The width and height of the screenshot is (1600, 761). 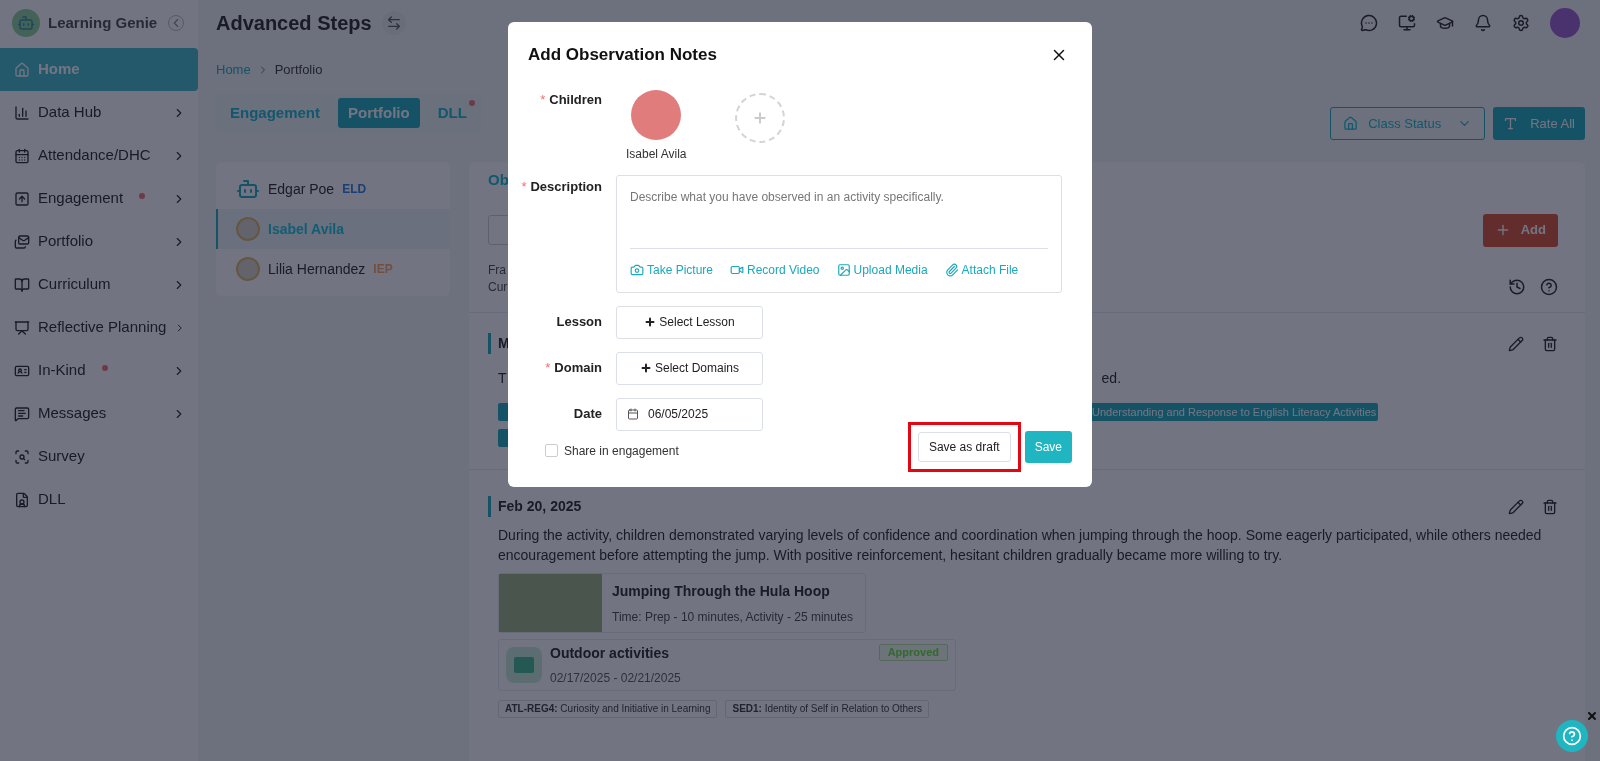 What do you see at coordinates (383, 269) in the screenshot?
I see `child-tag: IEP` at bounding box center [383, 269].